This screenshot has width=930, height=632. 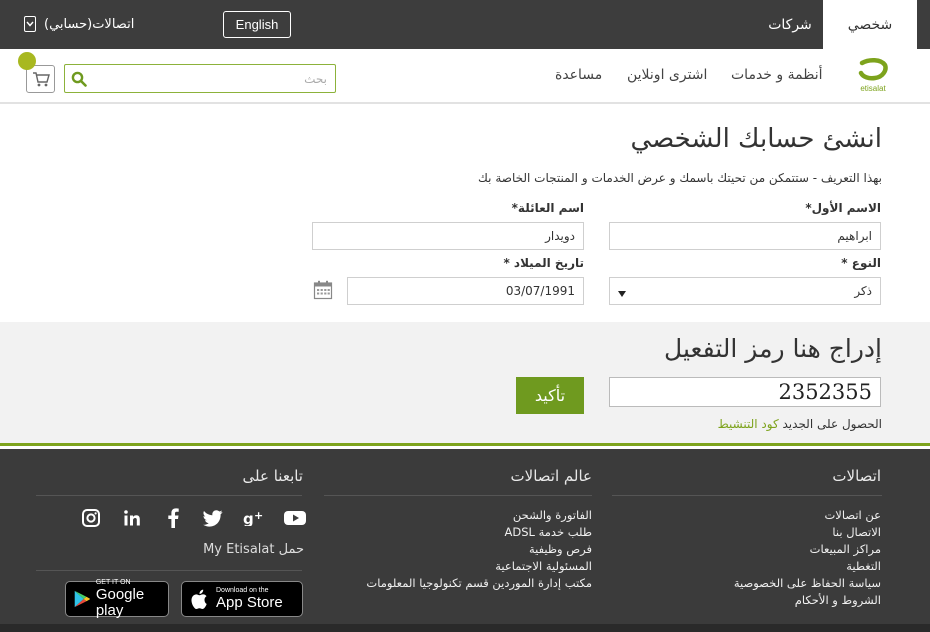 What do you see at coordinates (82, 599) in the screenshot?
I see `google-play-icon` at bounding box center [82, 599].